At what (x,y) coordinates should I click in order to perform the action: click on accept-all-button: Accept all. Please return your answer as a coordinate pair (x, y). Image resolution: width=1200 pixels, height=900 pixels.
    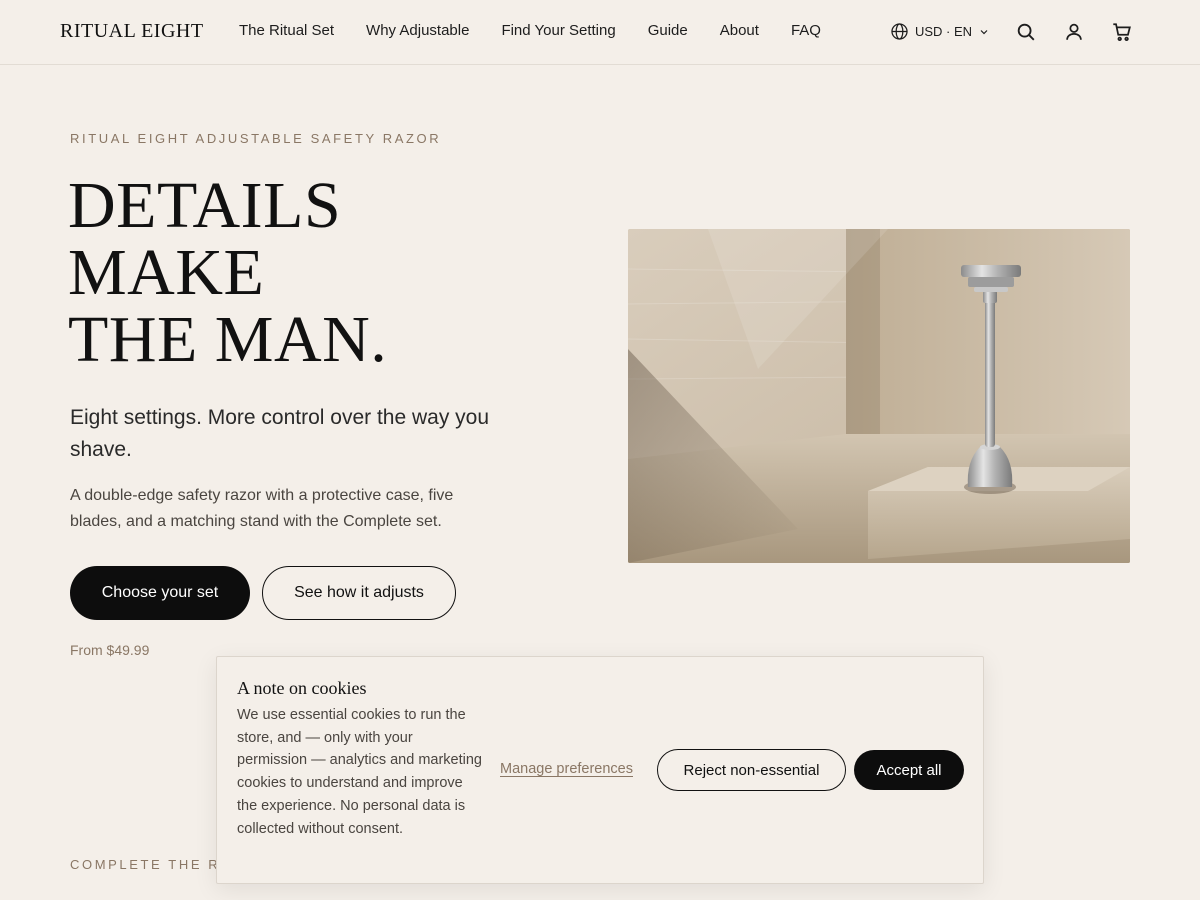
    Looking at the image, I should click on (909, 770).